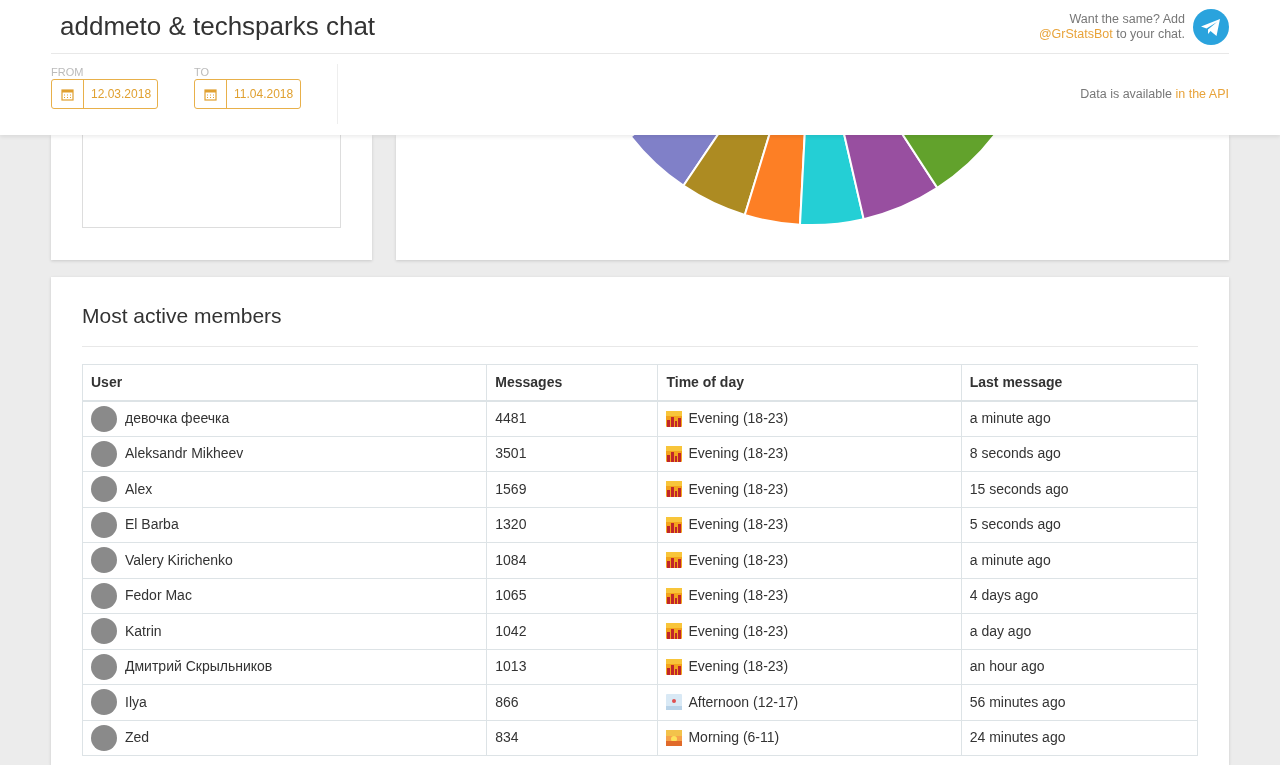 This screenshot has height=765, width=1280. I want to click on sunrise-icon, so click(674, 737).